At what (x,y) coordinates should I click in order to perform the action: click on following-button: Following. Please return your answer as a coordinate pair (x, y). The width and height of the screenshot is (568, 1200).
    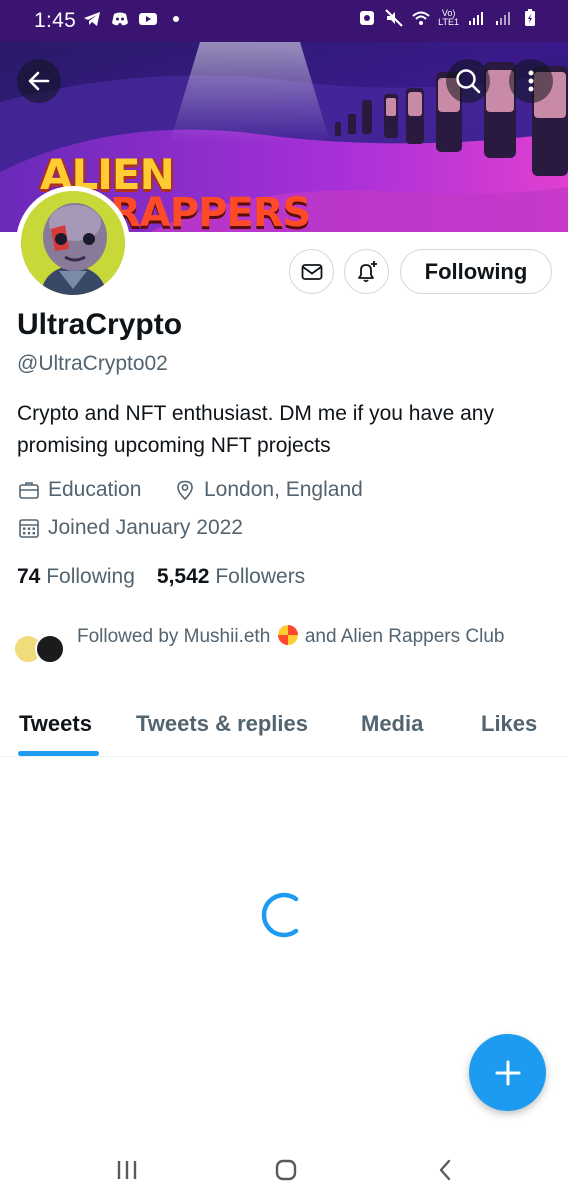
    Looking at the image, I should click on (476, 271).